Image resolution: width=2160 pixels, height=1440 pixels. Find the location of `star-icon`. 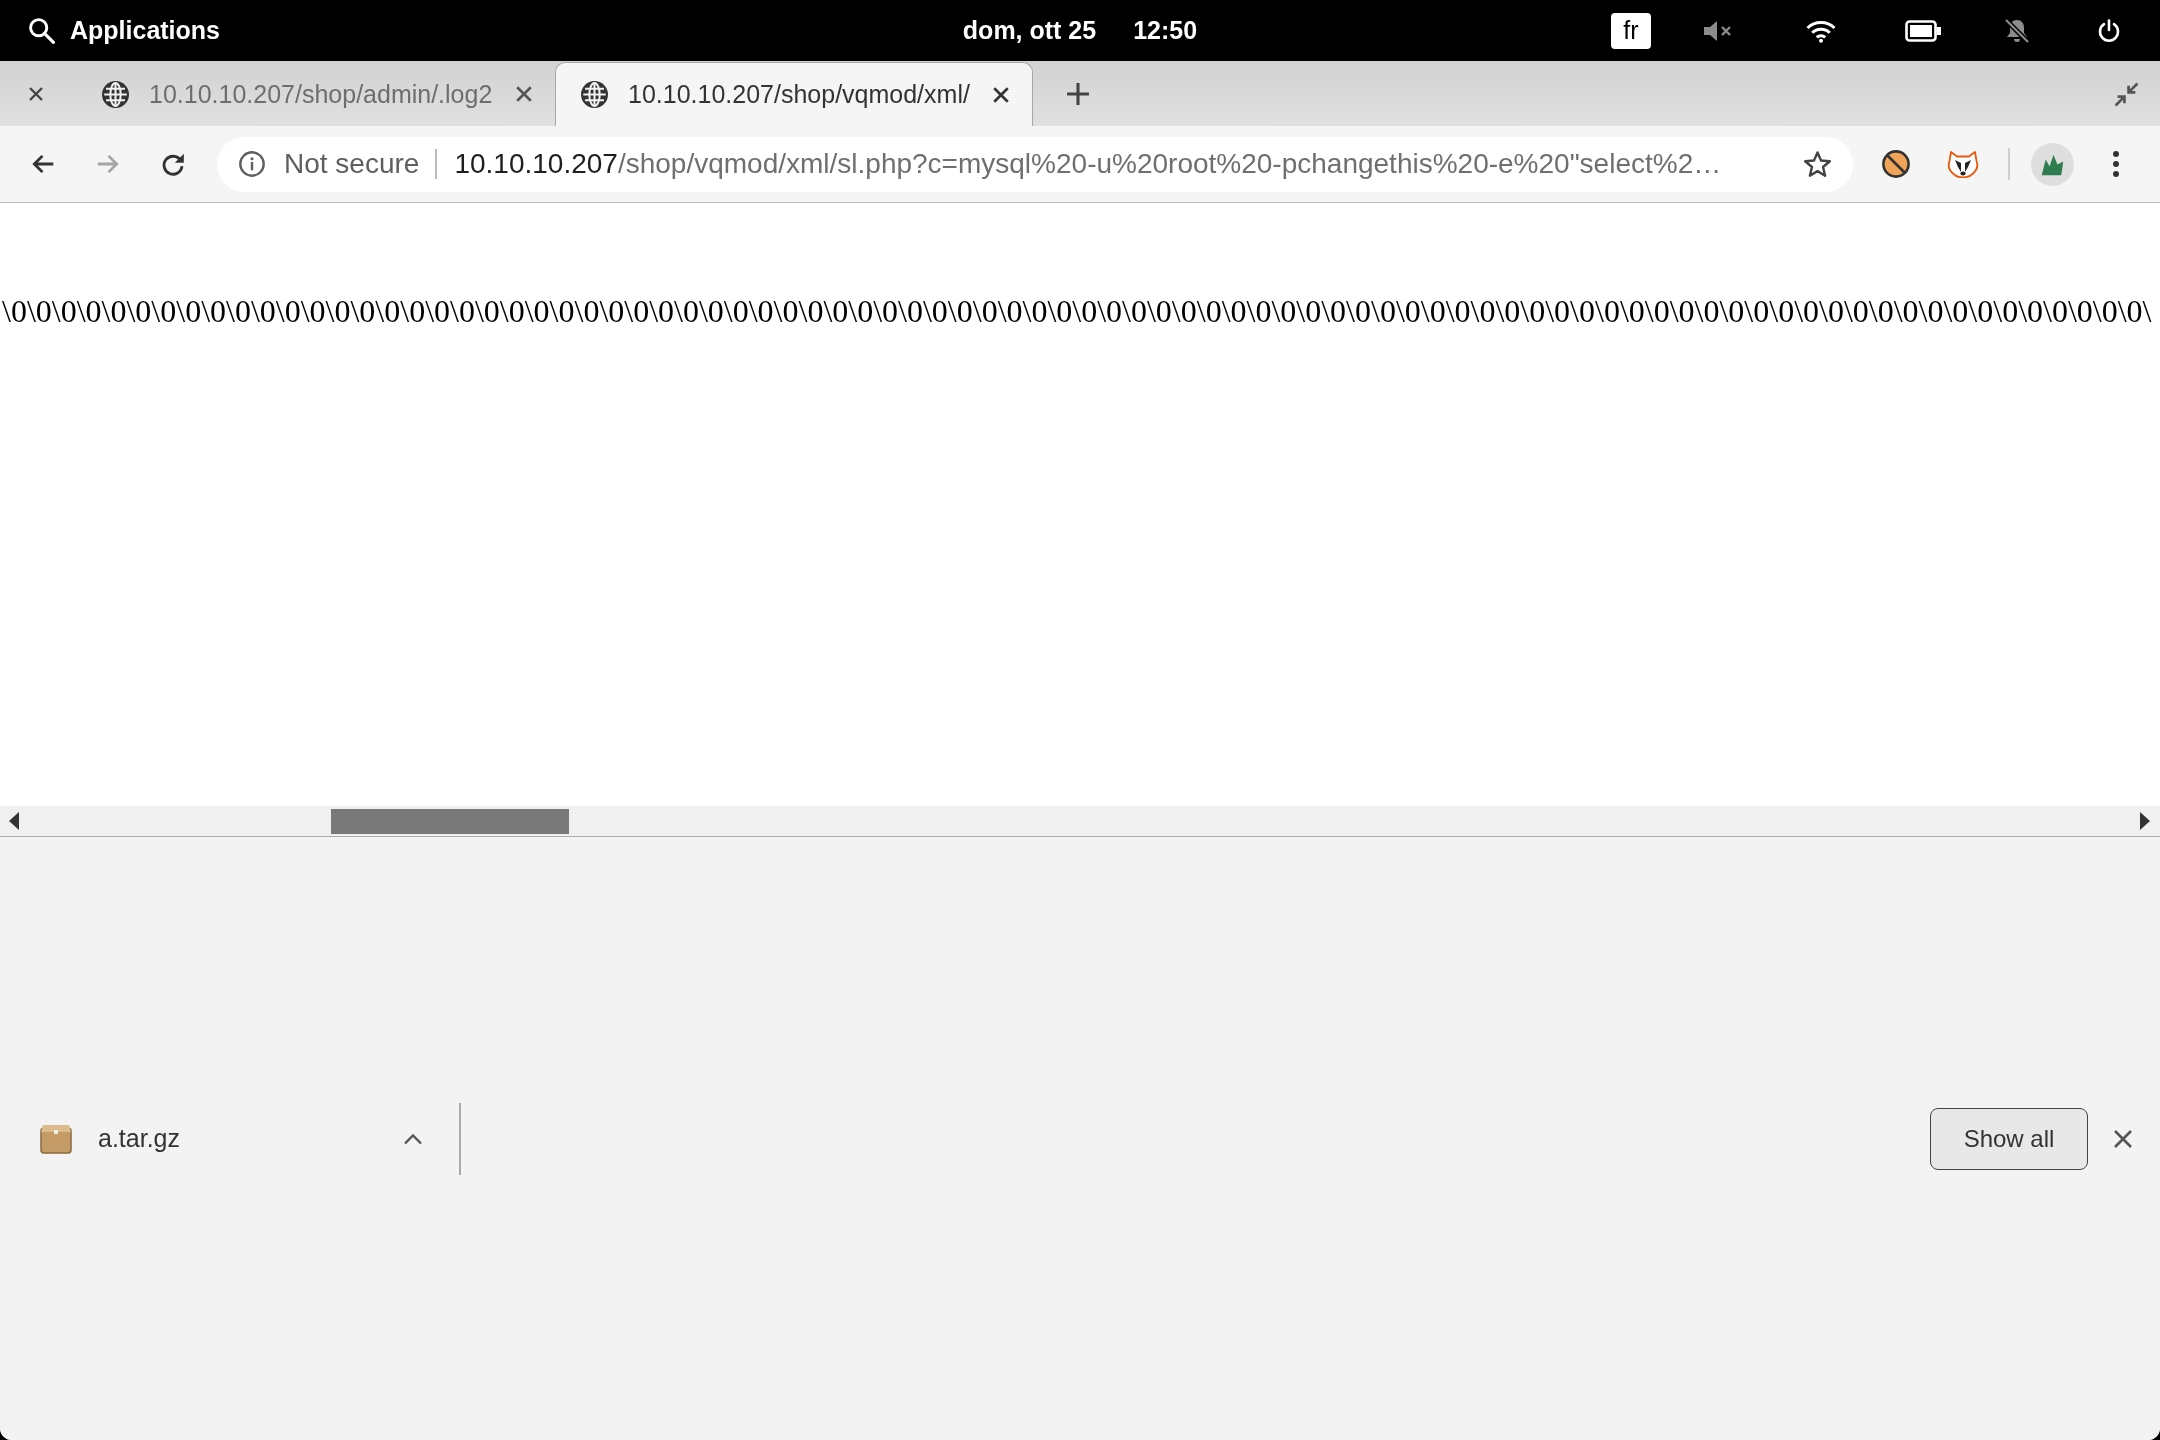

star-icon is located at coordinates (1817, 164).